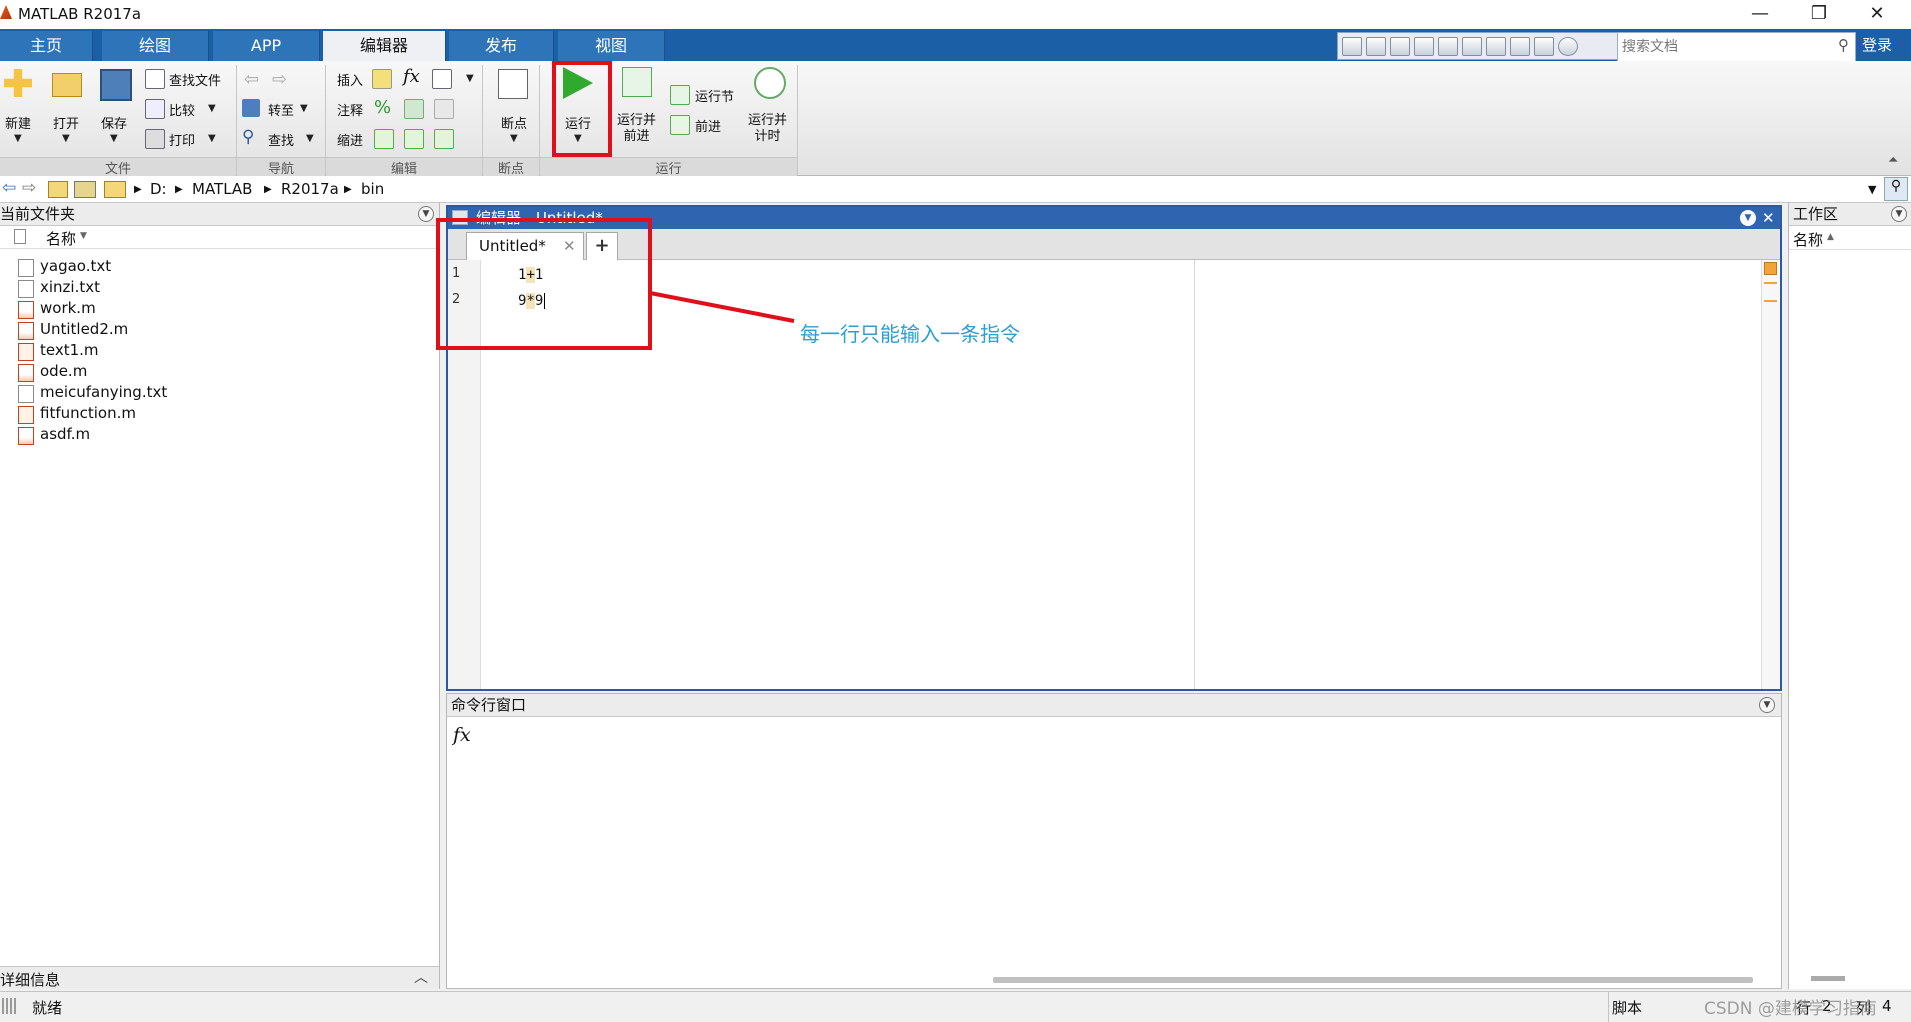 This screenshot has width=1911, height=1022. Describe the element at coordinates (1400, 46) in the screenshot. I see `qat-cut-icon` at that location.